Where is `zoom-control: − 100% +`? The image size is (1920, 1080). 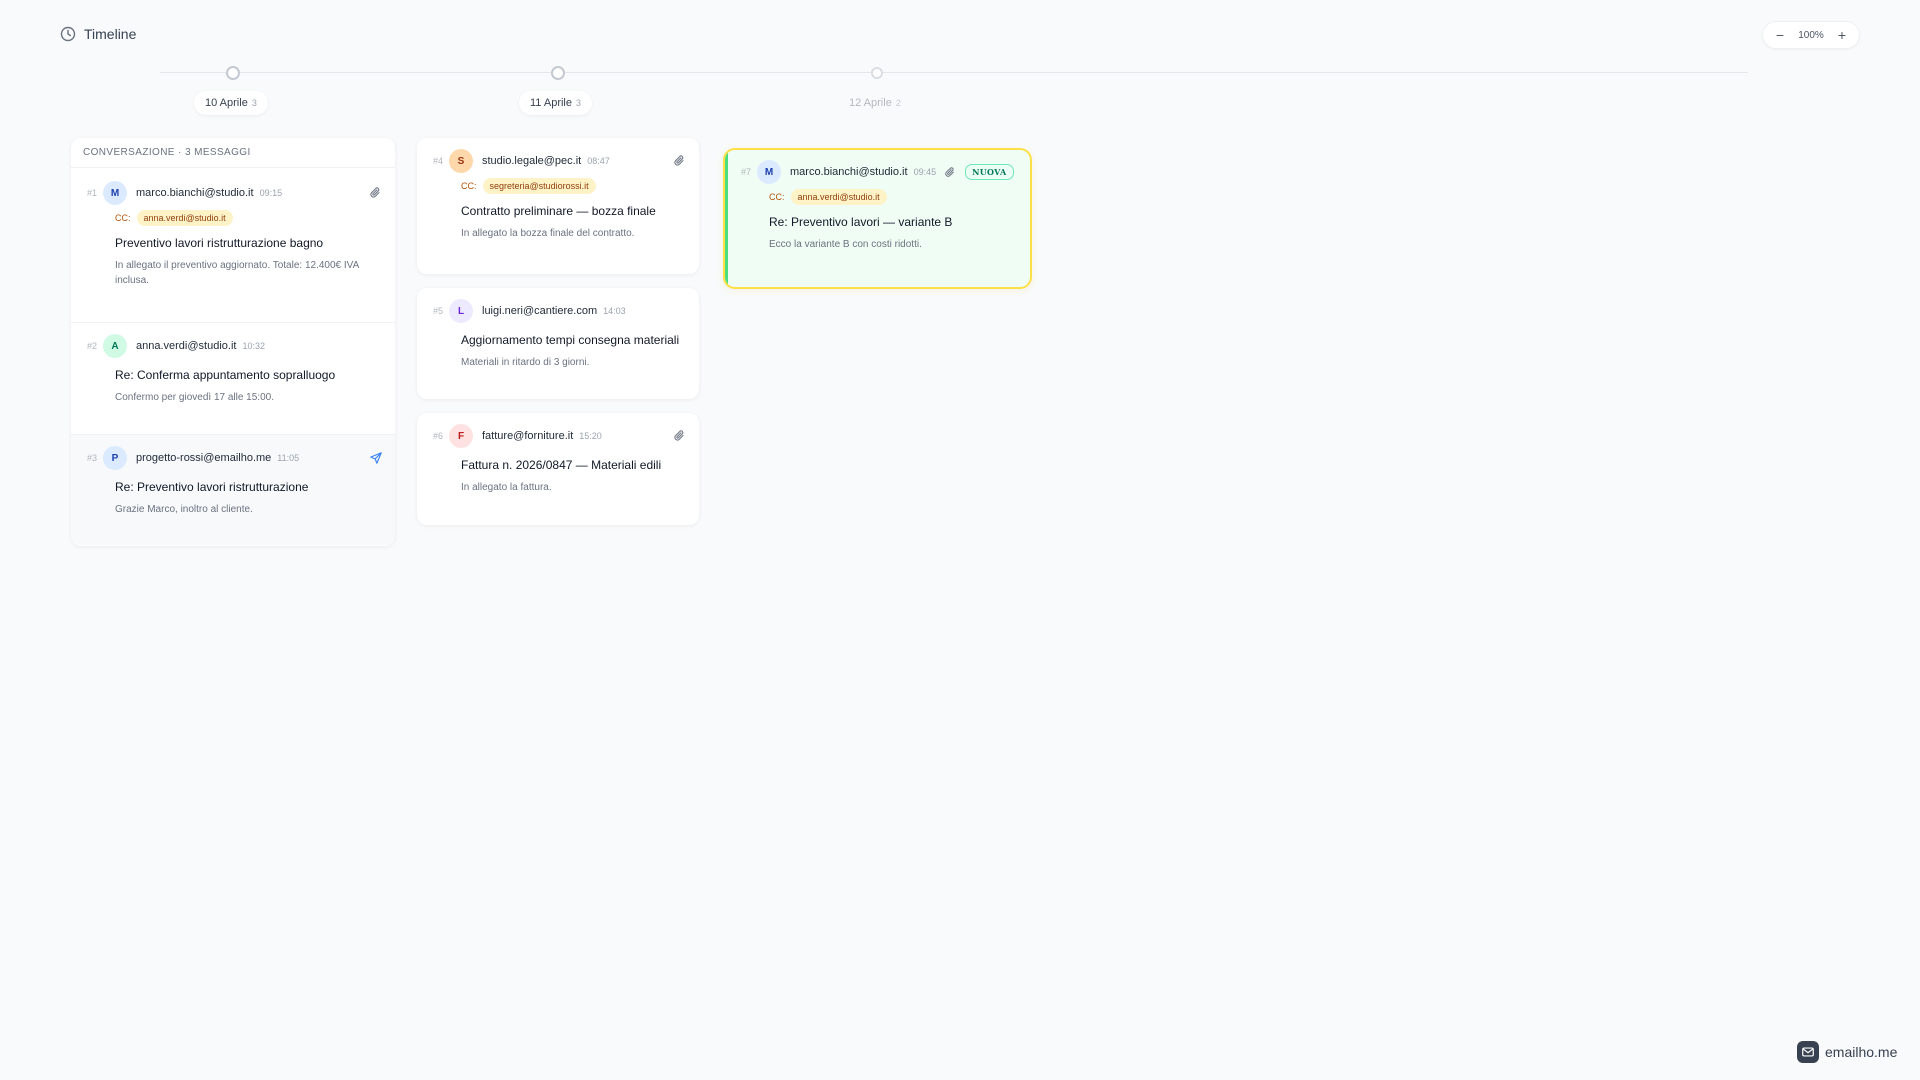 zoom-control: − 100% + is located at coordinates (1811, 35).